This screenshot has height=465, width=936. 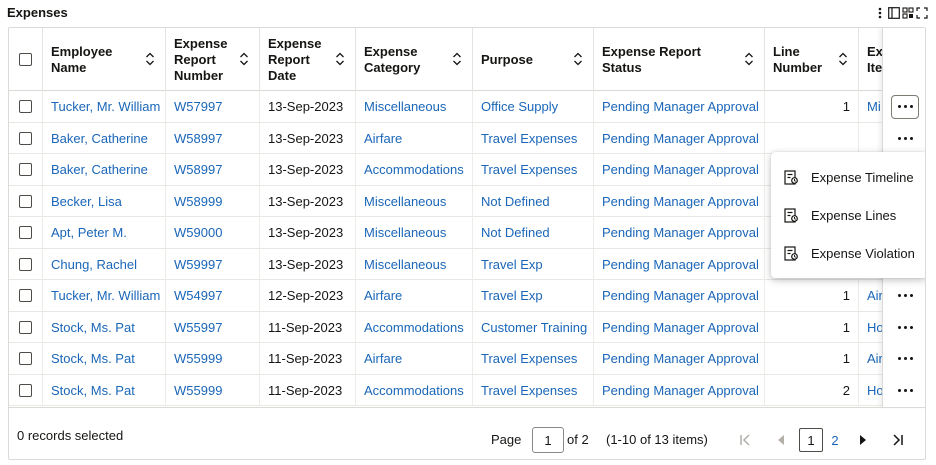 I want to click on column-header-category: Expense Category, so click(x=414, y=59).